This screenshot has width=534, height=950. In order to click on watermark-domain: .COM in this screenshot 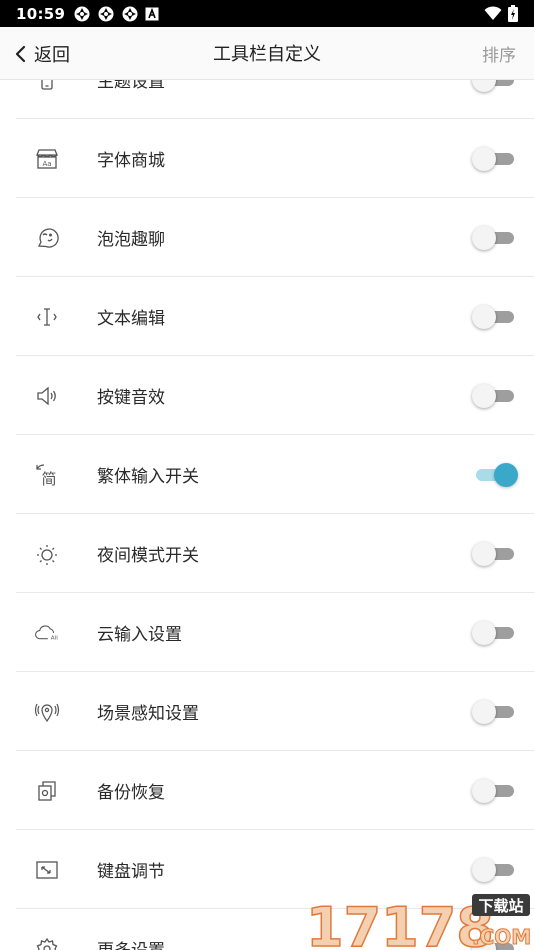, I will do `click(501, 937)`.